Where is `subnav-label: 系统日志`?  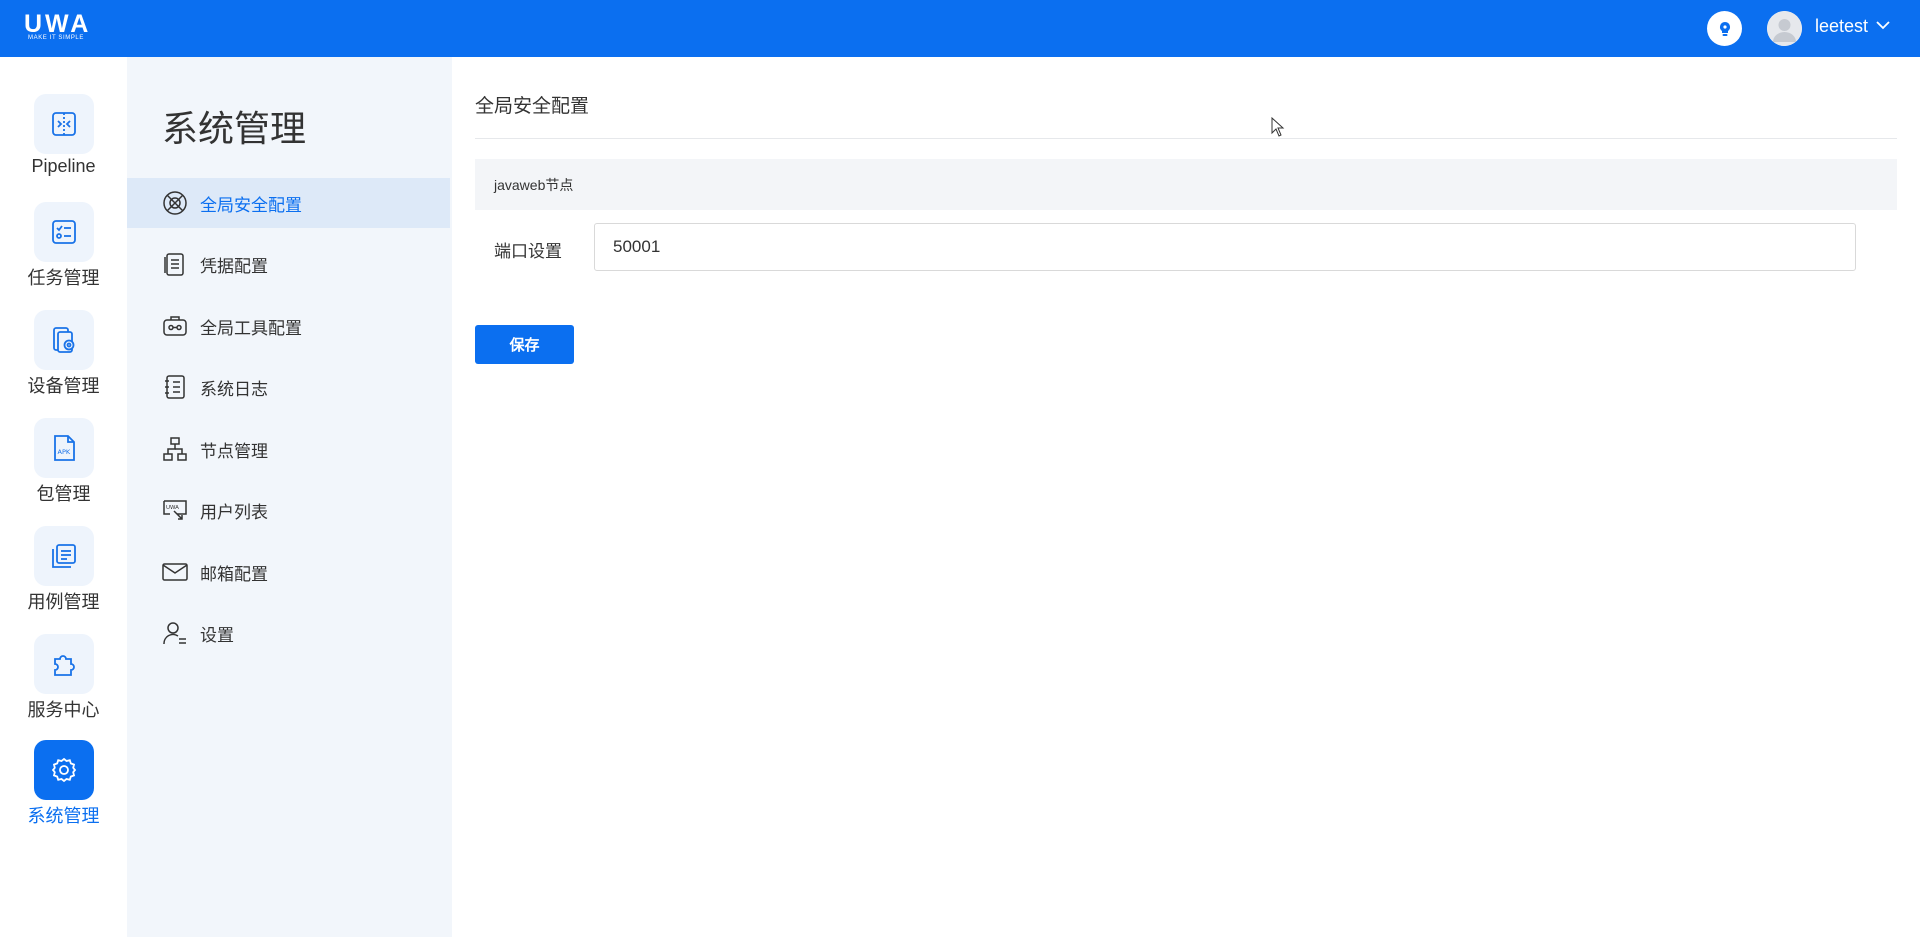 subnav-label: 系统日志 is located at coordinates (234, 389).